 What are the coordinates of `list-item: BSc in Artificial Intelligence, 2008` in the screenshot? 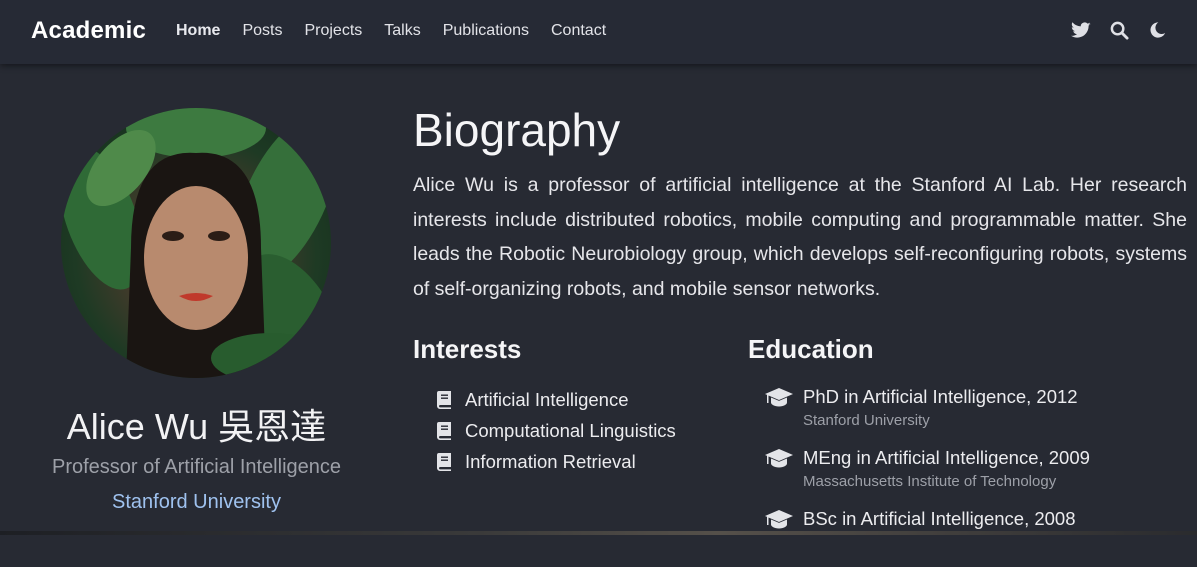 It's located at (927, 536).